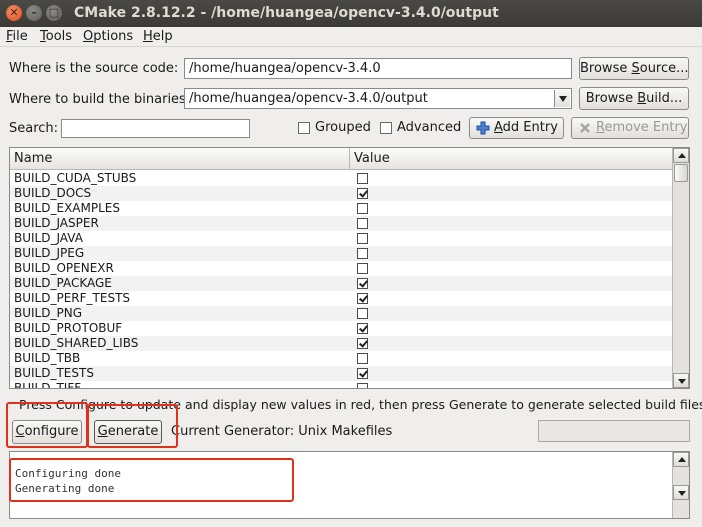  What do you see at coordinates (341, 283) in the screenshot?
I see `table-row: BUILD_PACKAGE` at bounding box center [341, 283].